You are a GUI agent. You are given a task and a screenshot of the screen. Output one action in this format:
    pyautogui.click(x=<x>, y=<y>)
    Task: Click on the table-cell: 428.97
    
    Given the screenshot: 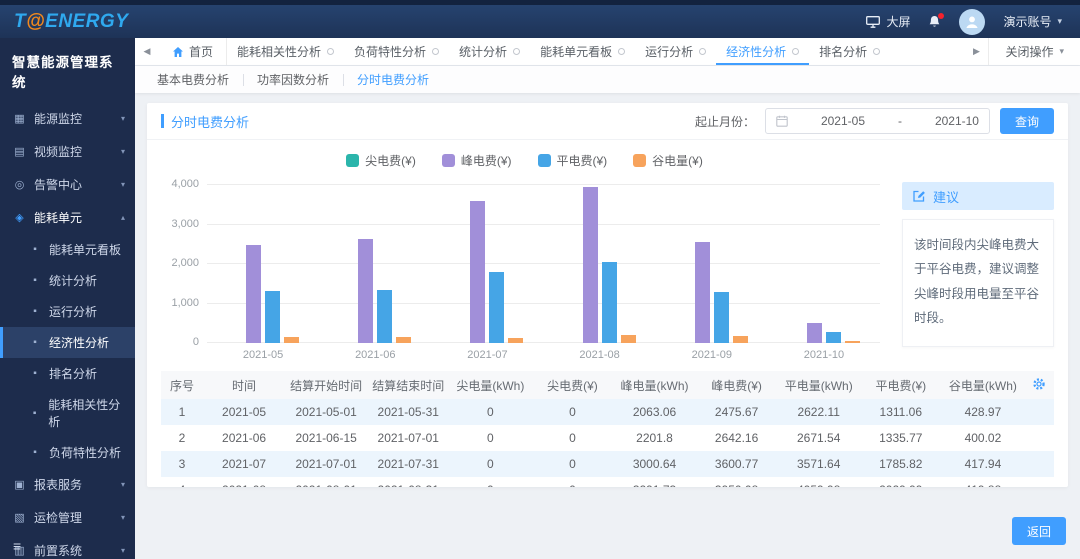 What is the action you would take?
    pyautogui.click(x=983, y=412)
    